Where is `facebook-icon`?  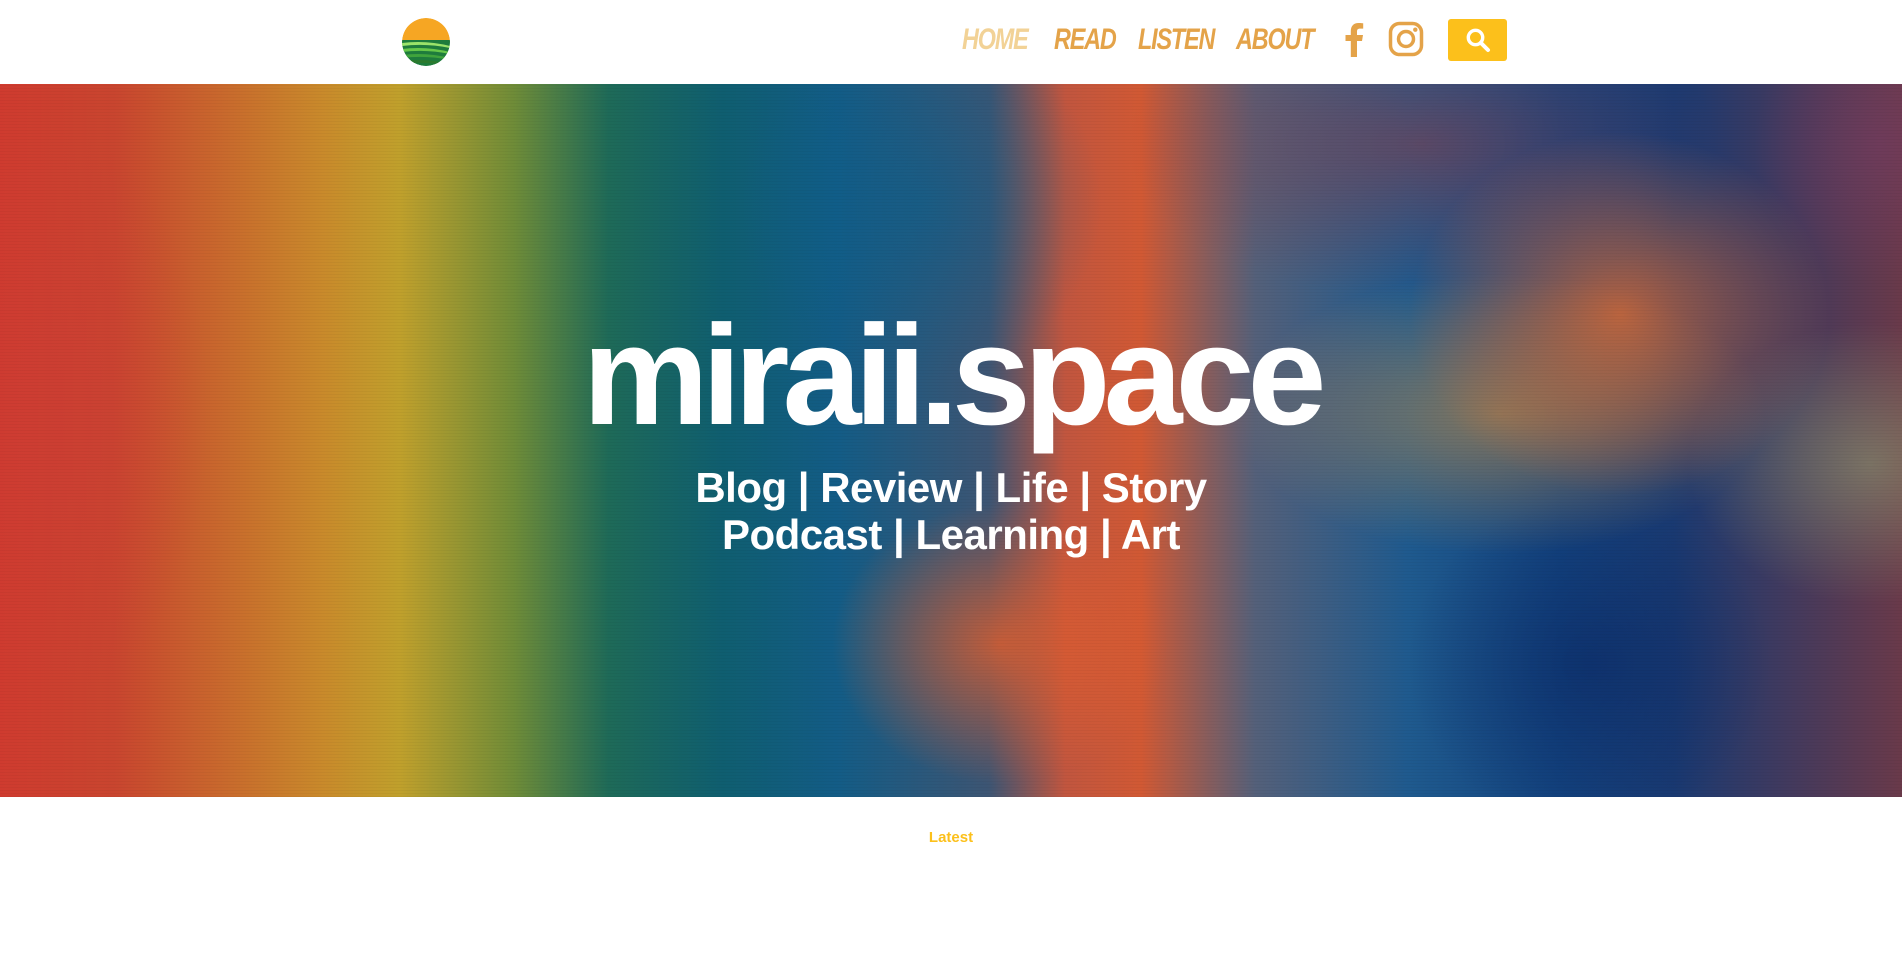 facebook-icon is located at coordinates (1354, 40).